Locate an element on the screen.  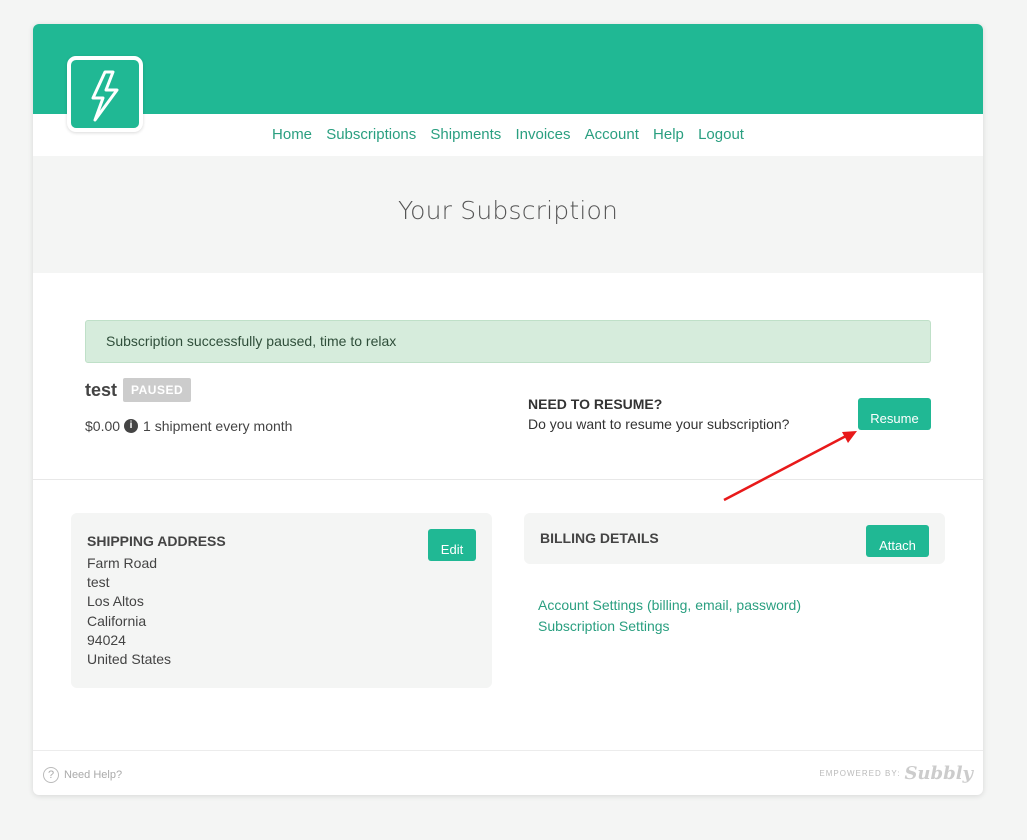
resume-question: Do you want to resume your subscription? is located at coordinates (659, 424).